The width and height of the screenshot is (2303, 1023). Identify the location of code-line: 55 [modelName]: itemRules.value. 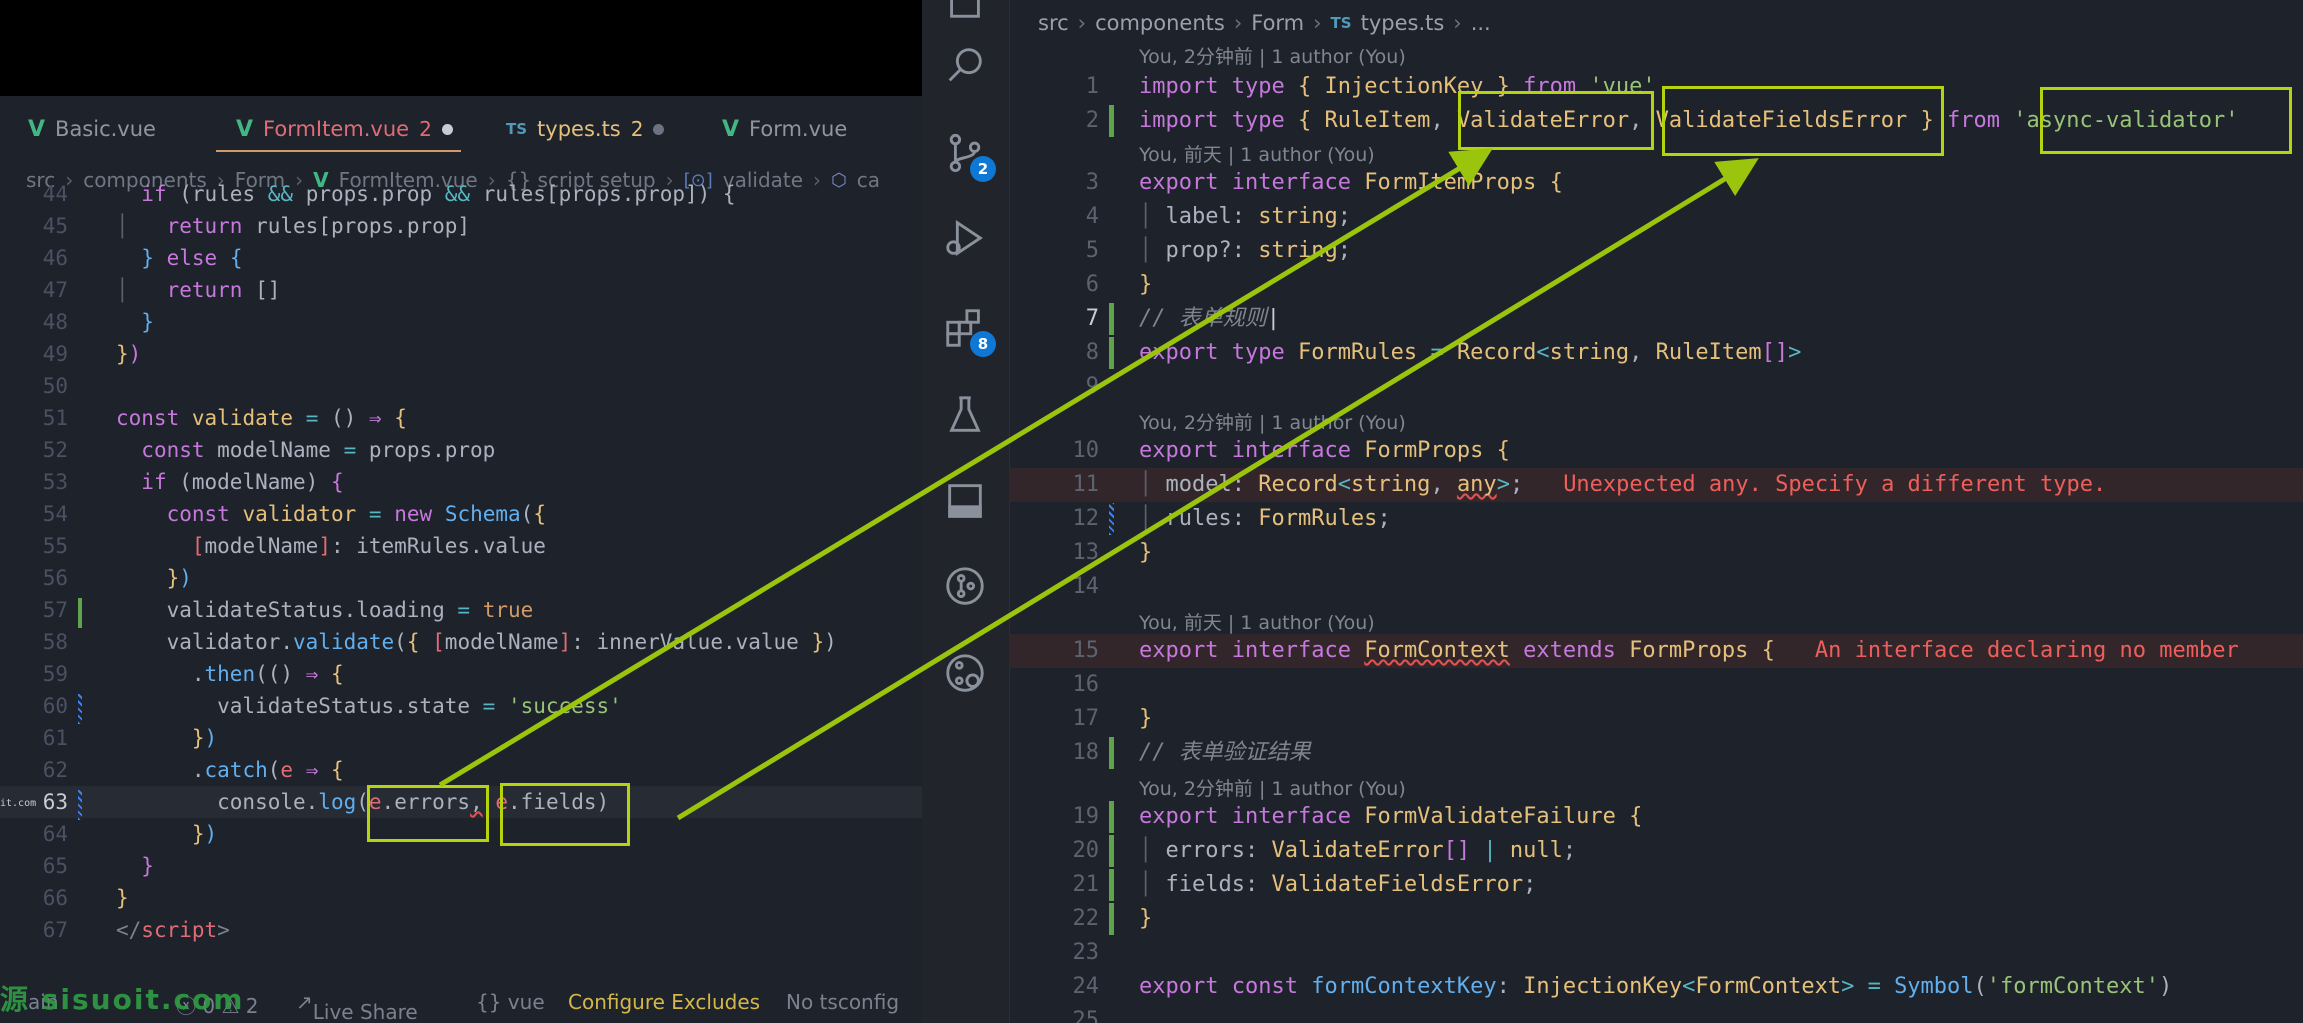
(294, 546).